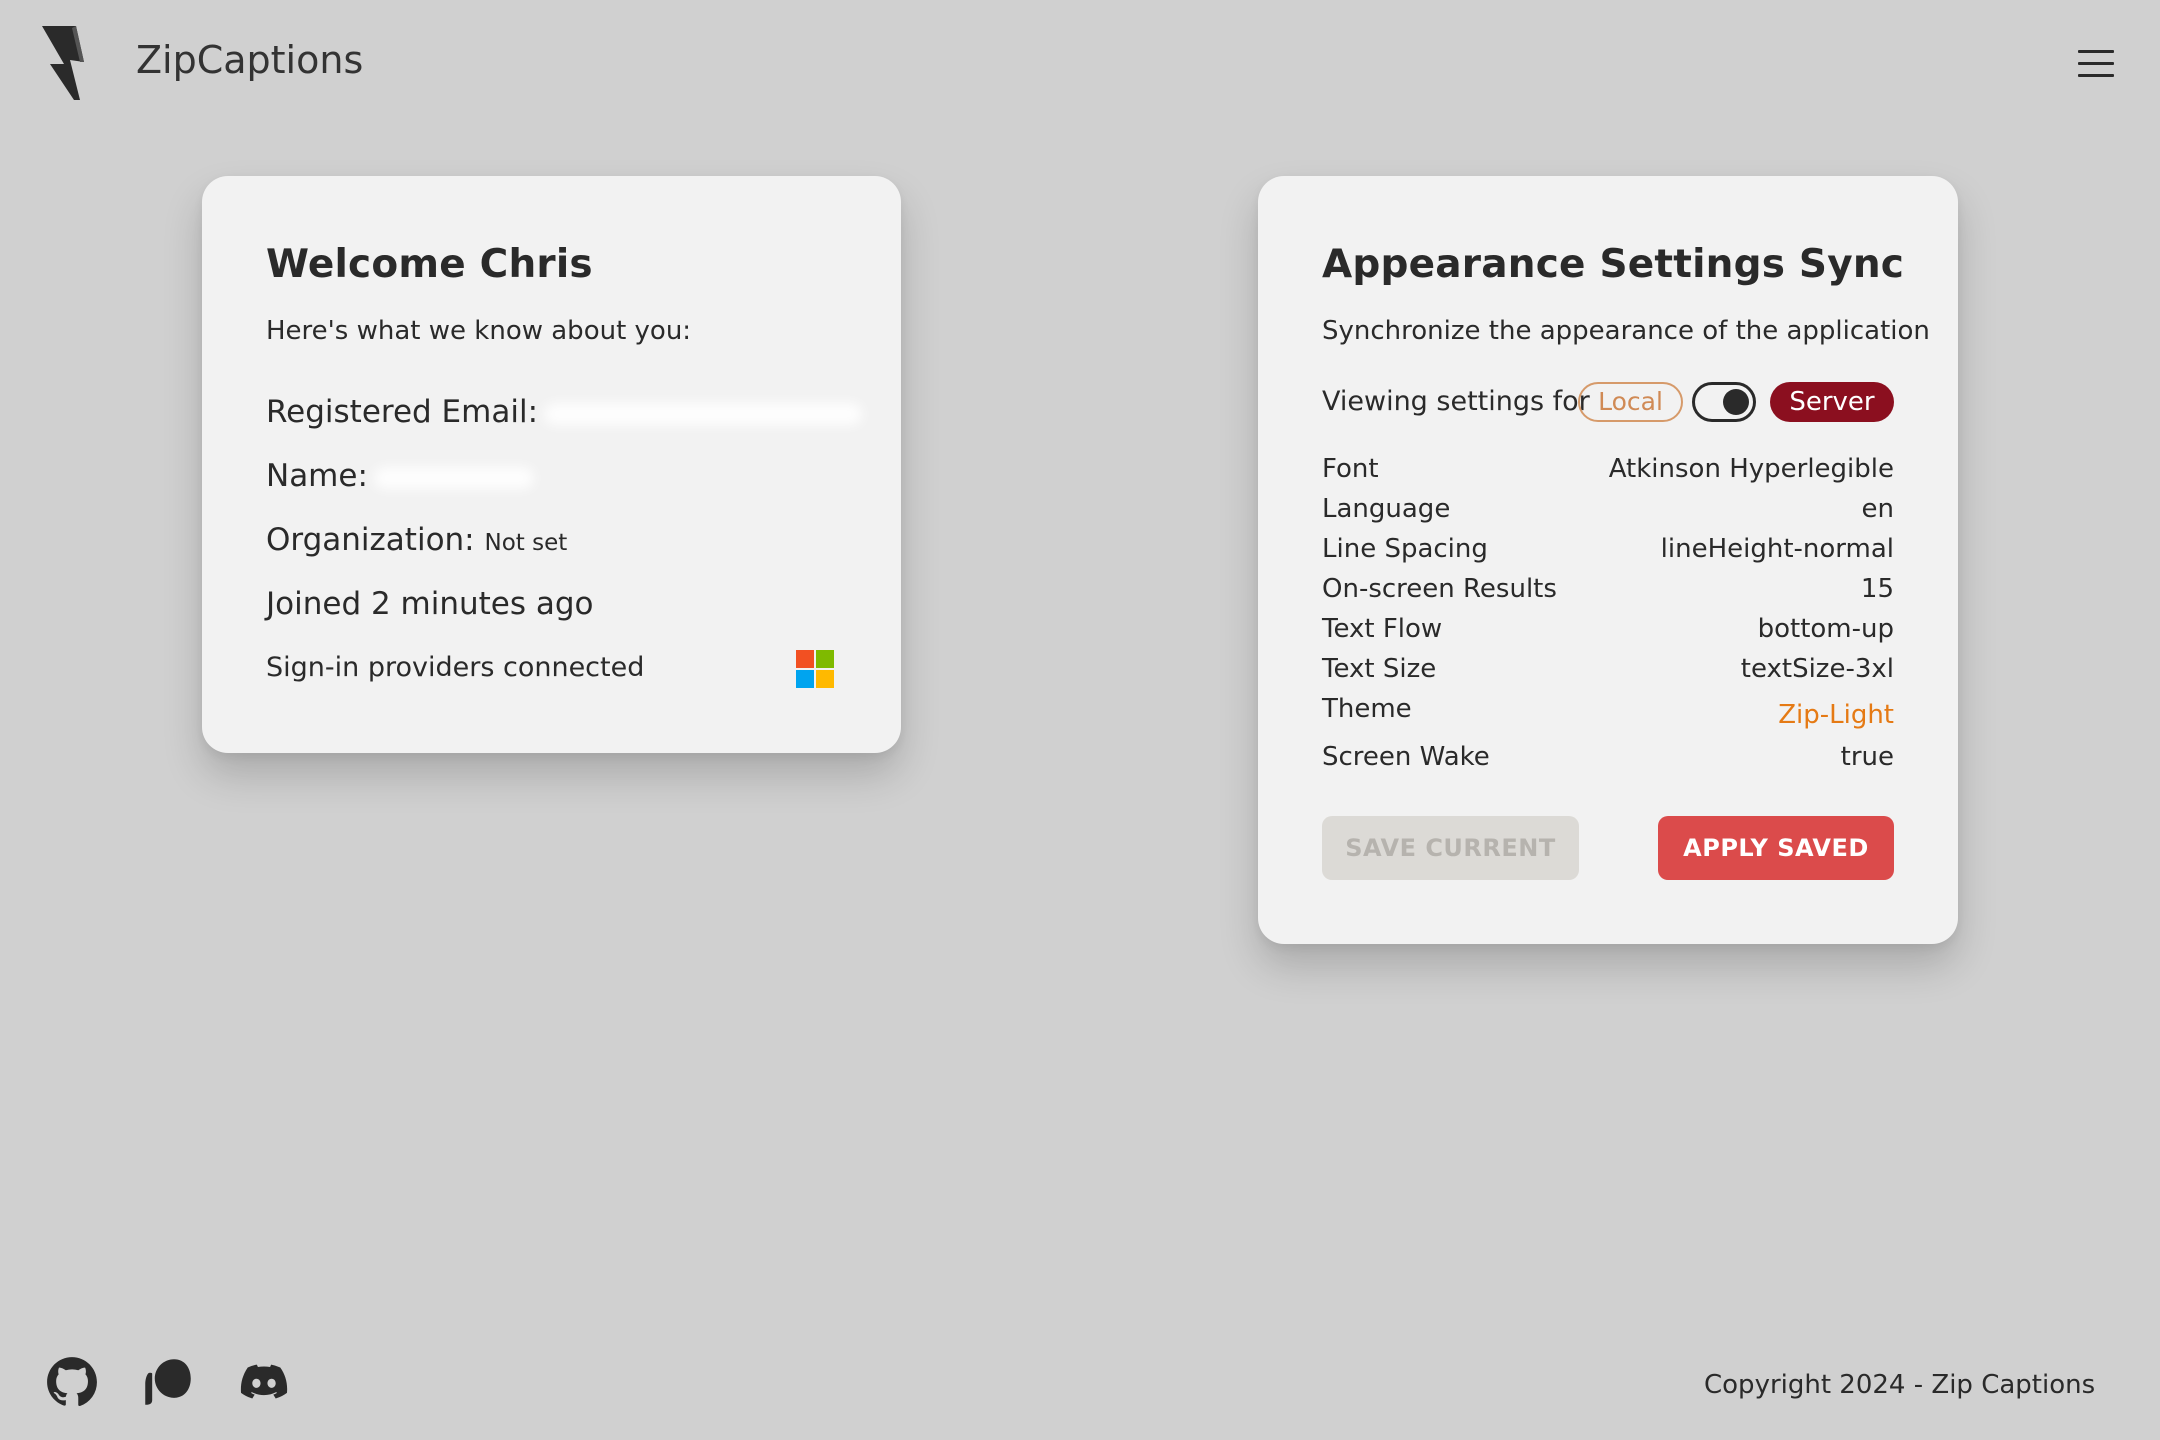 The height and width of the screenshot is (1440, 2160). Describe the element at coordinates (1867, 757) in the screenshot. I see `setting-value: true` at that location.